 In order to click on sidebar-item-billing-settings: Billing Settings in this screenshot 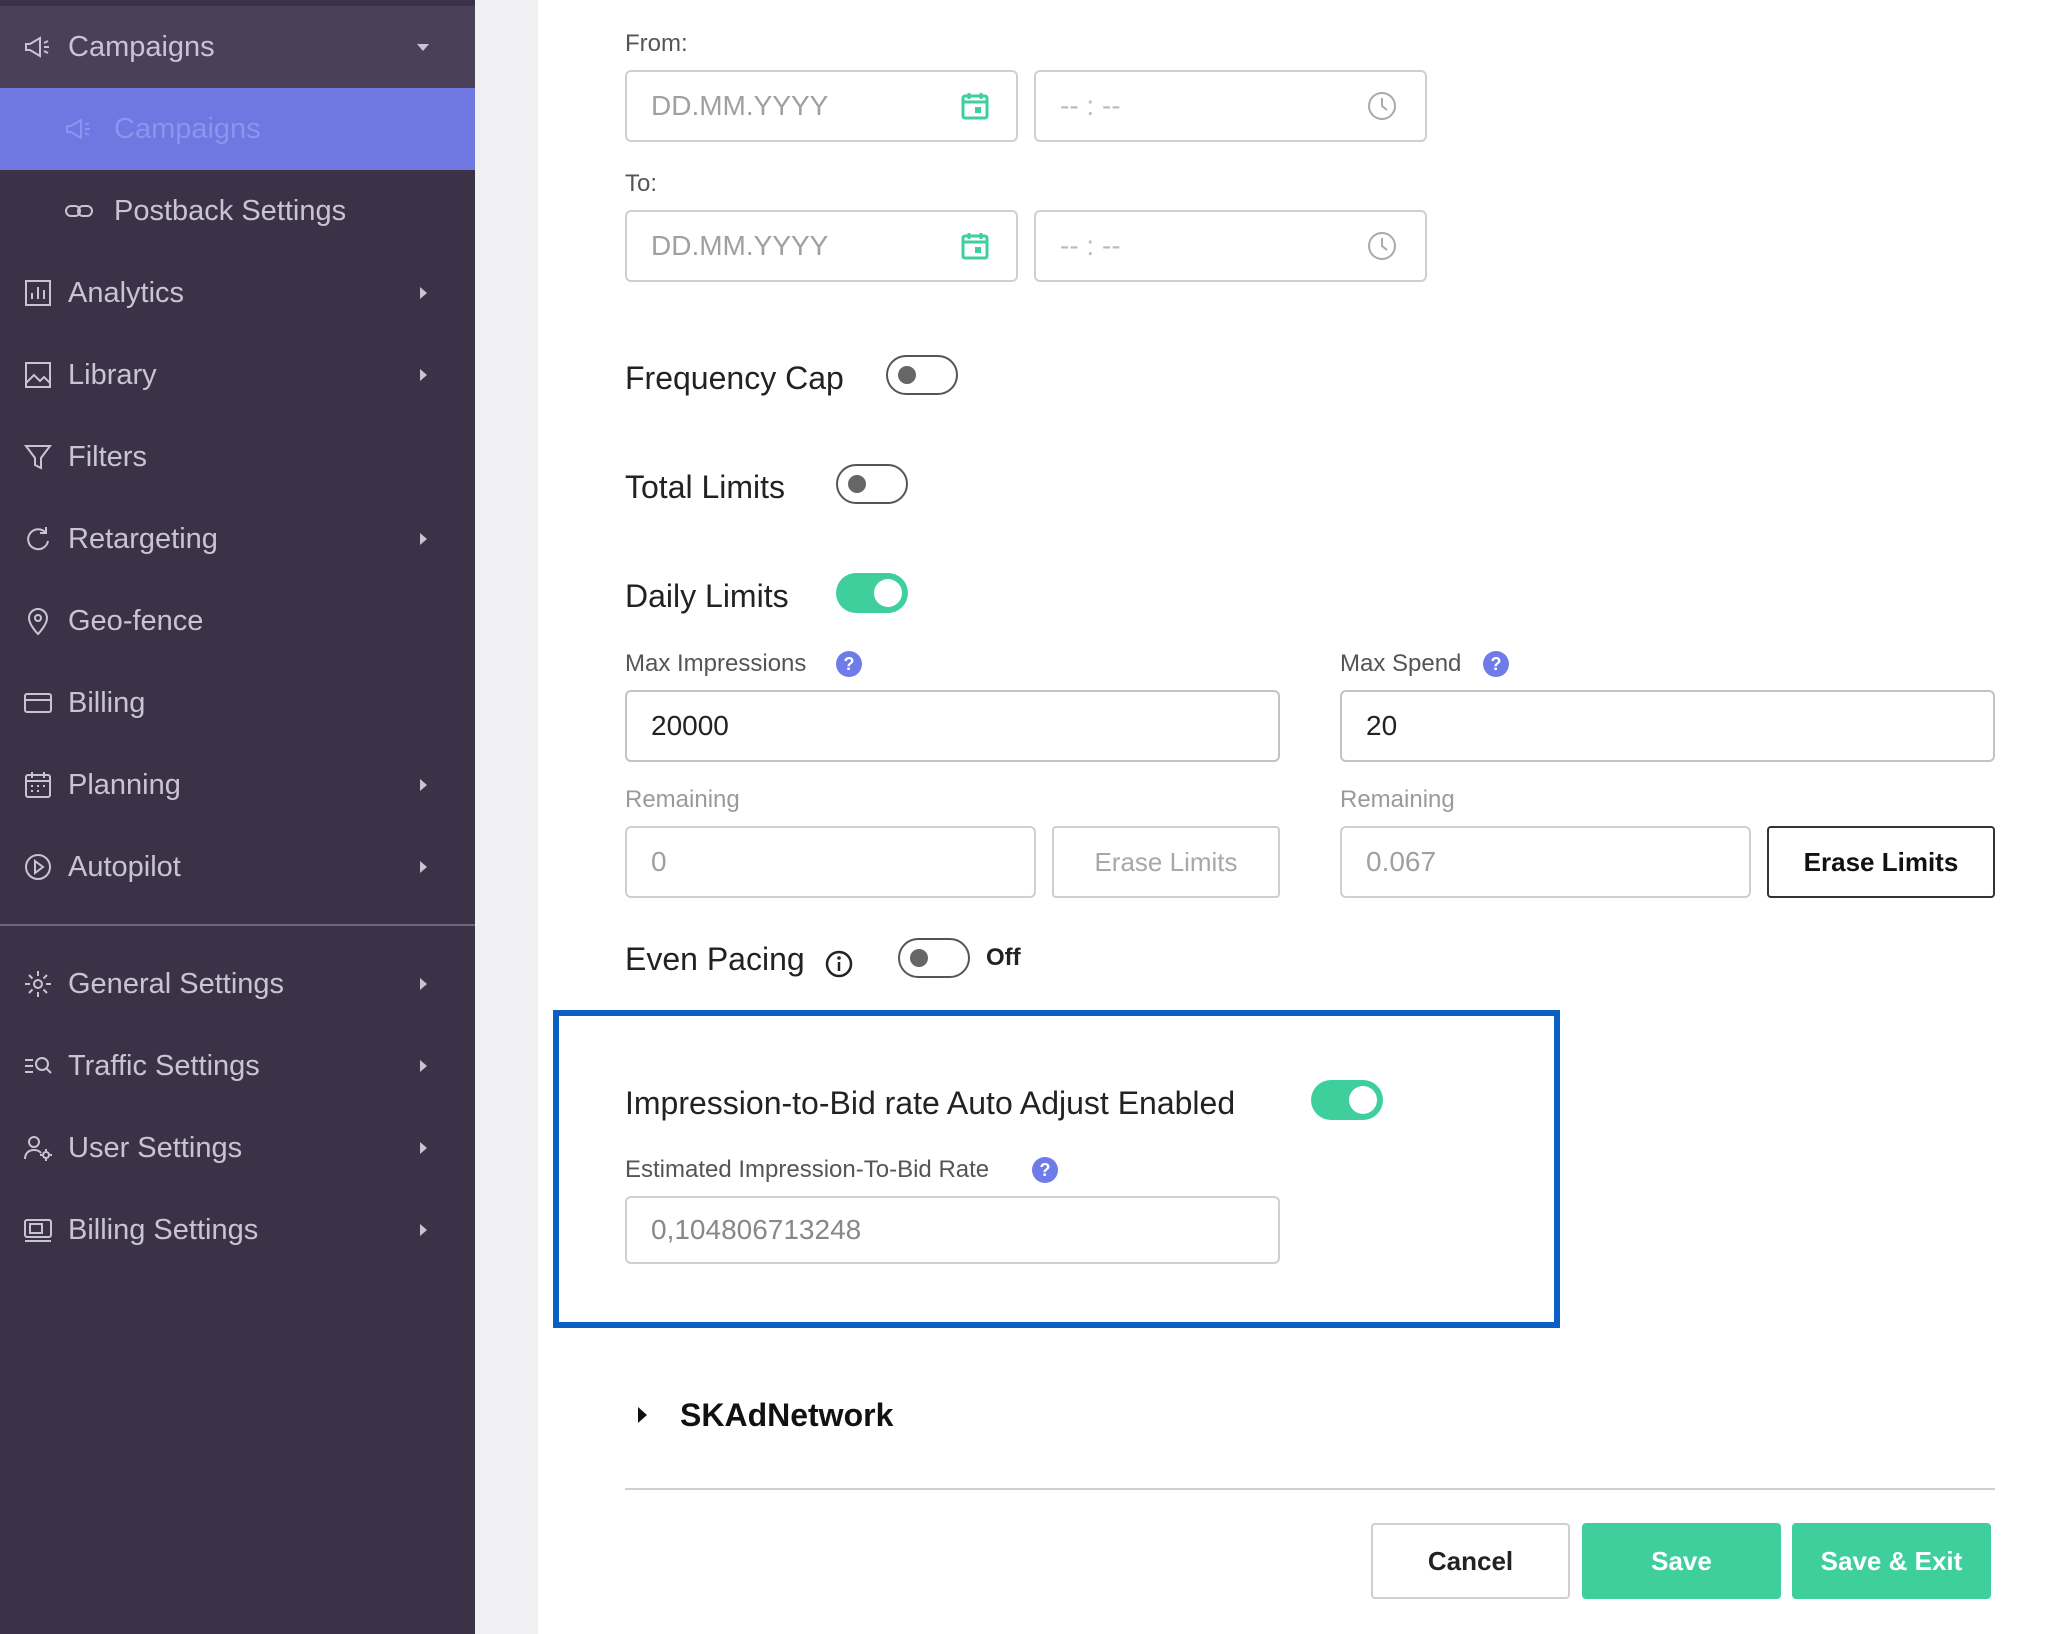, I will do `click(237, 1230)`.